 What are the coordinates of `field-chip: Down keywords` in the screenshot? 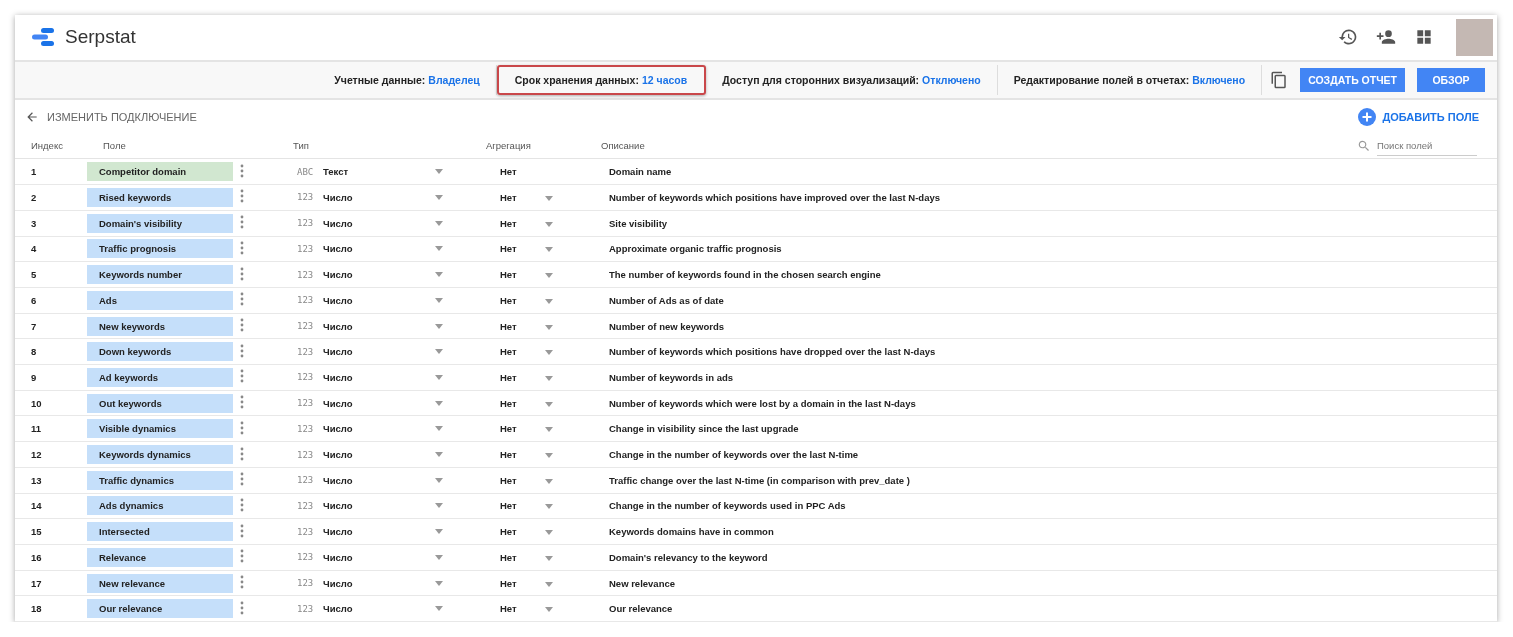 It's located at (160, 352).